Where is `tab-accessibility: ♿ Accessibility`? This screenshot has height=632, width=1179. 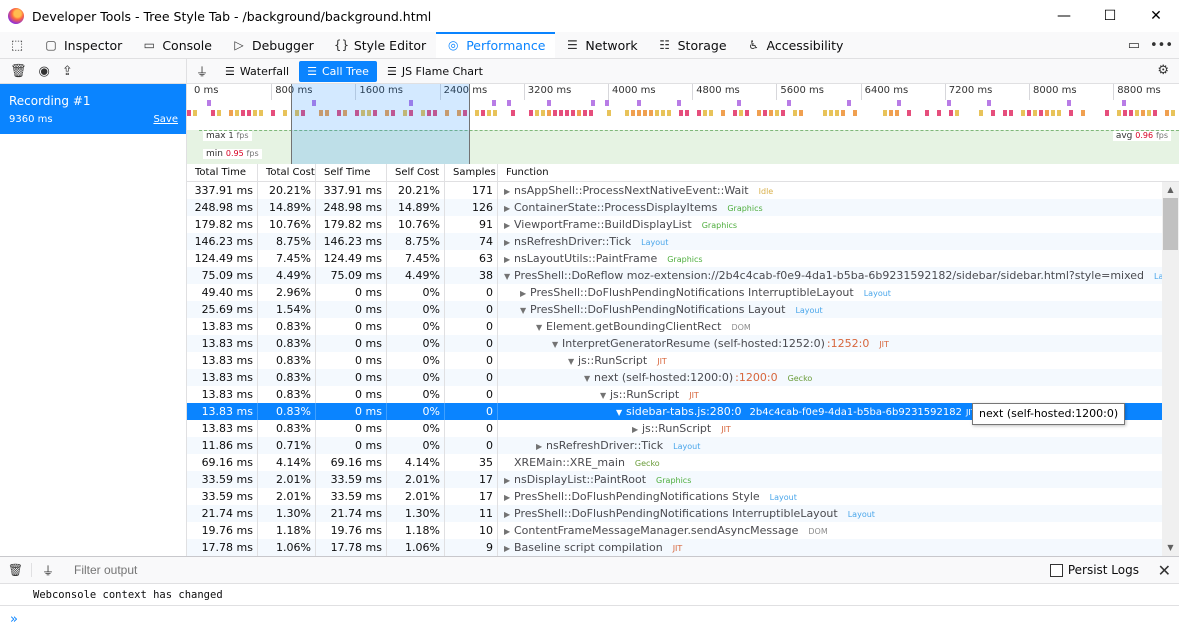 tab-accessibility: ♿ Accessibility is located at coordinates (795, 45).